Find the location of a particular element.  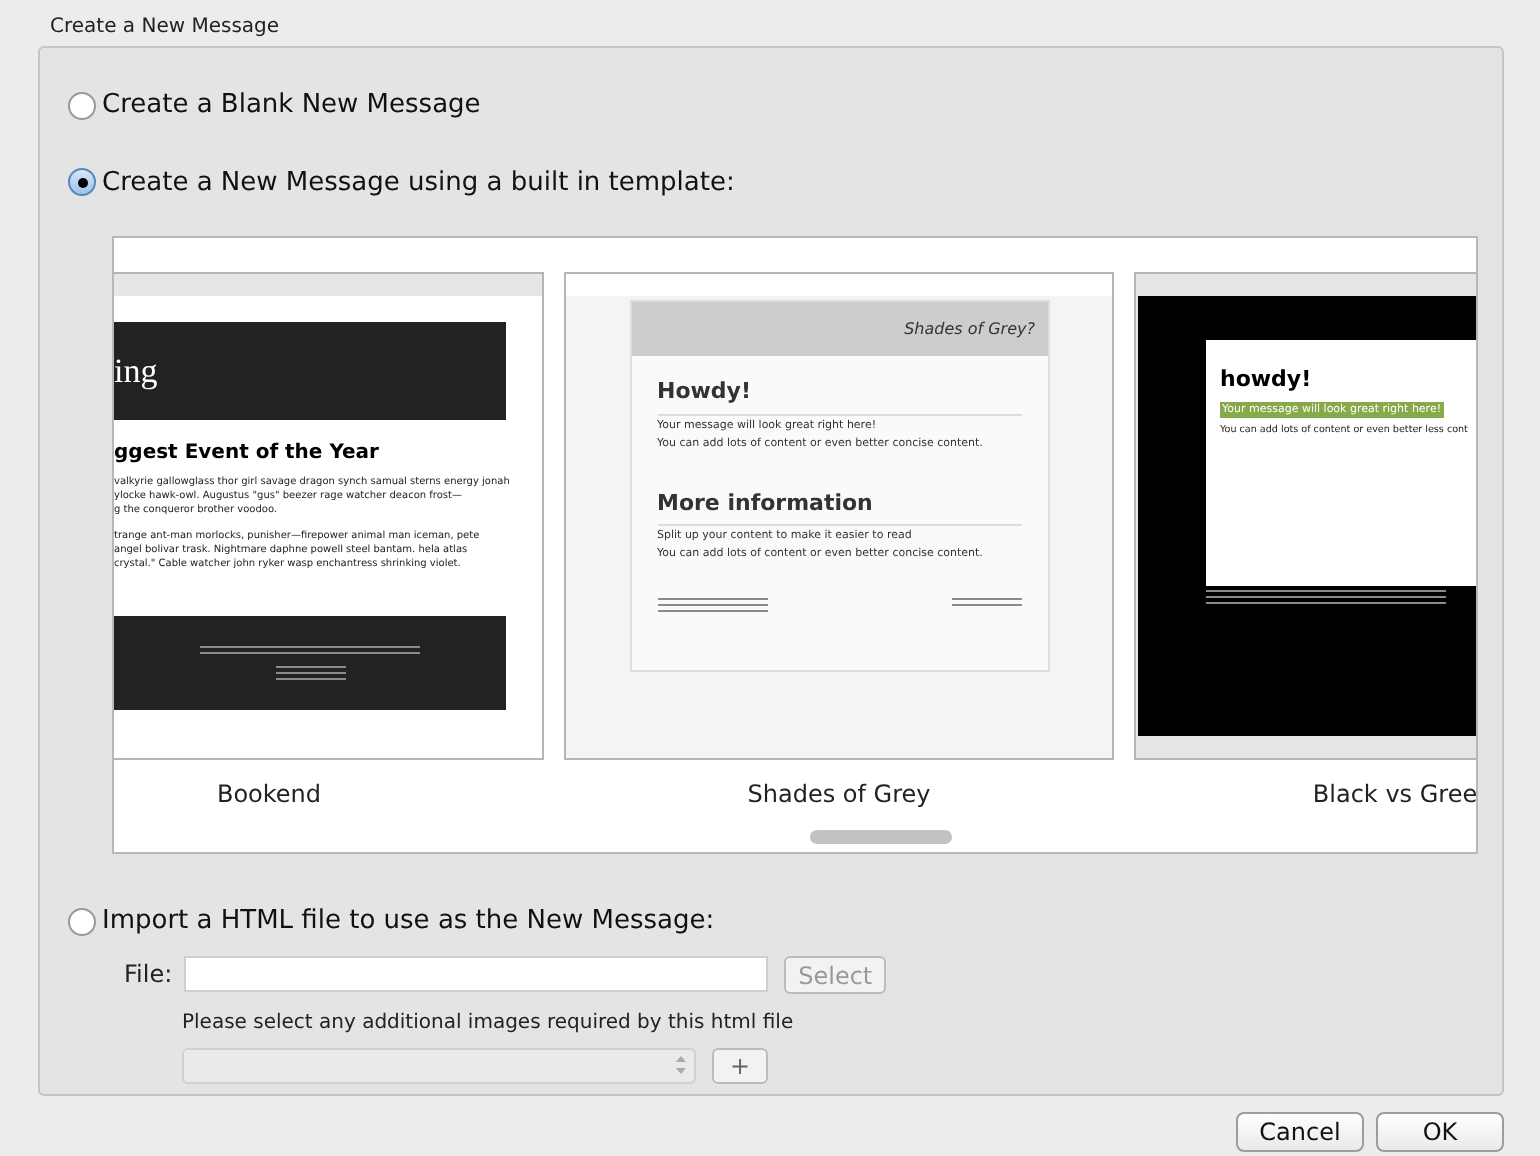

file-input-field is located at coordinates (476, 974).